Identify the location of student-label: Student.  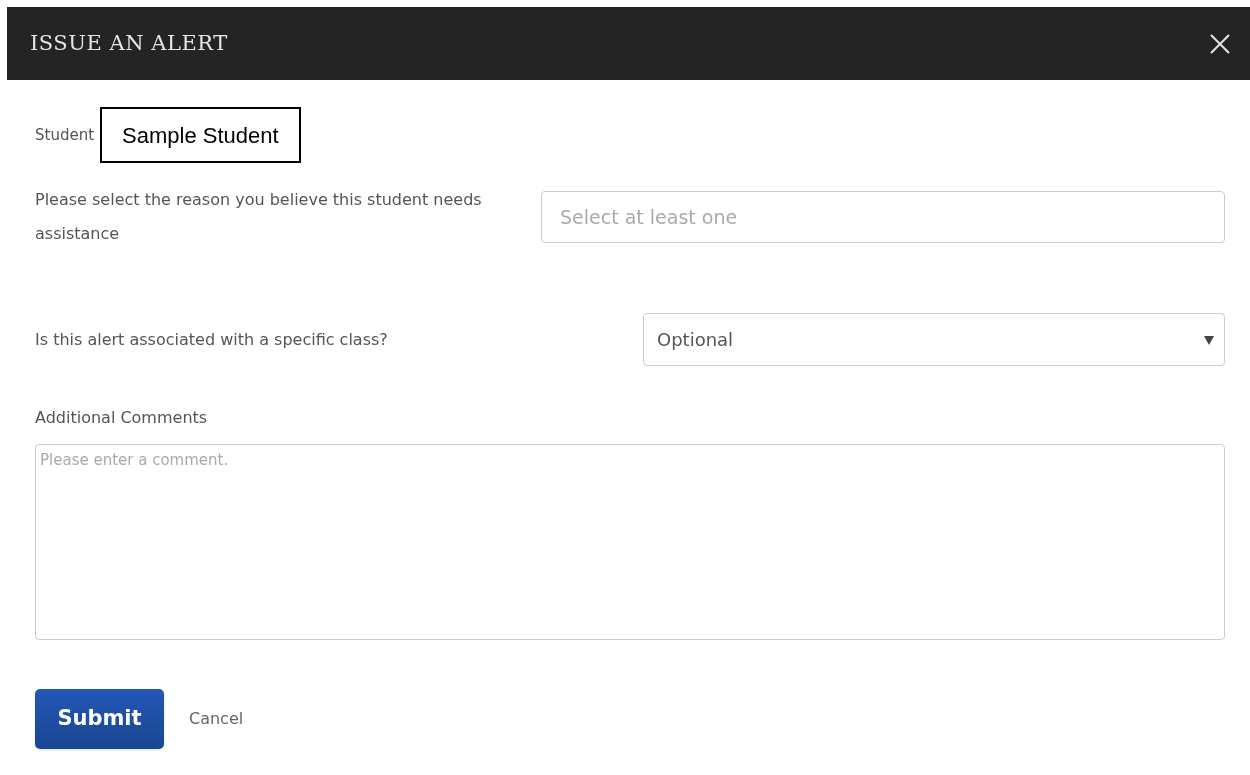
(65, 135).